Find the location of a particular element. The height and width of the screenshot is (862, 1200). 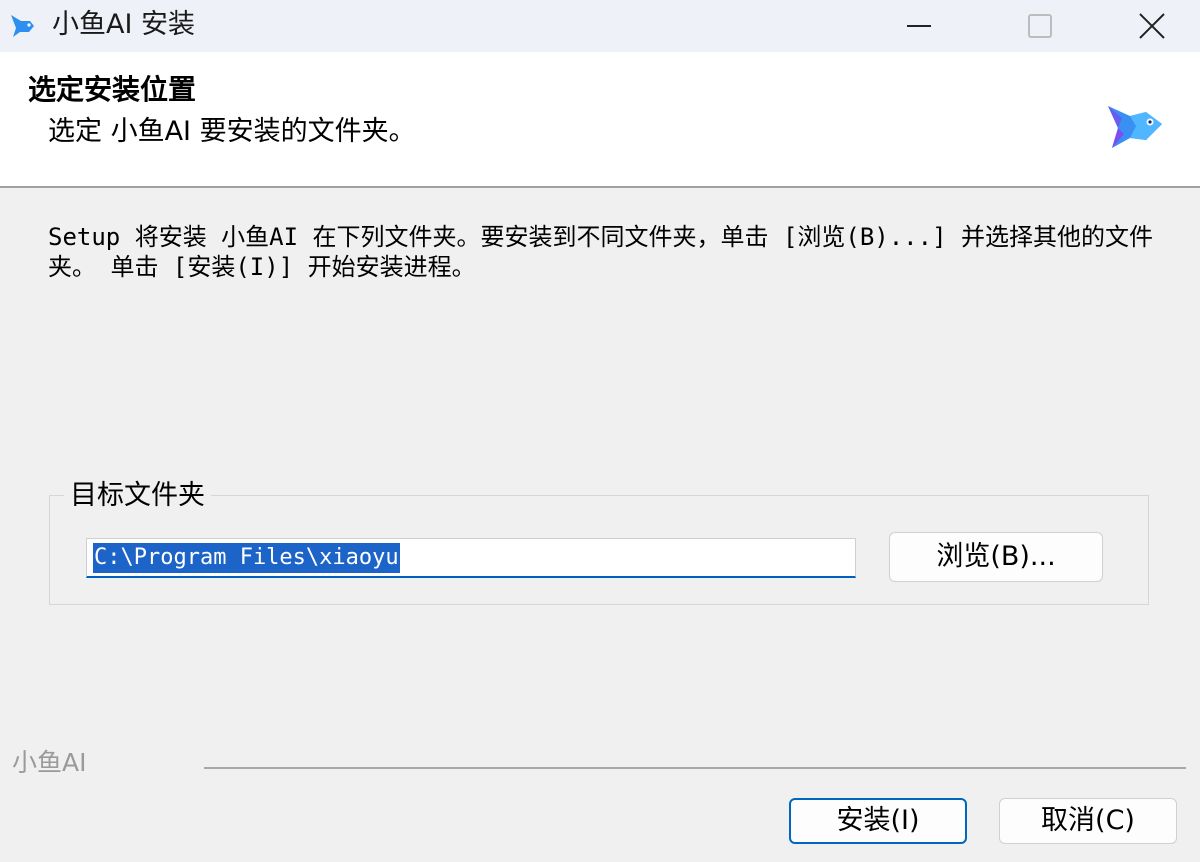

minimize-icon is located at coordinates (919, 26).